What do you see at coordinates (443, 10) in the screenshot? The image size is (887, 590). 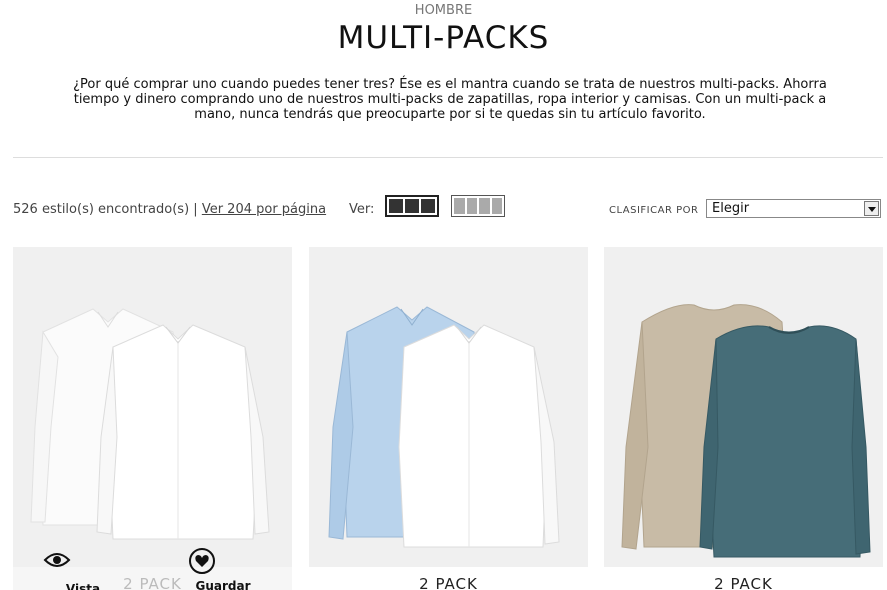 I see `breadcrumb: HOMBRE` at bounding box center [443, 10].